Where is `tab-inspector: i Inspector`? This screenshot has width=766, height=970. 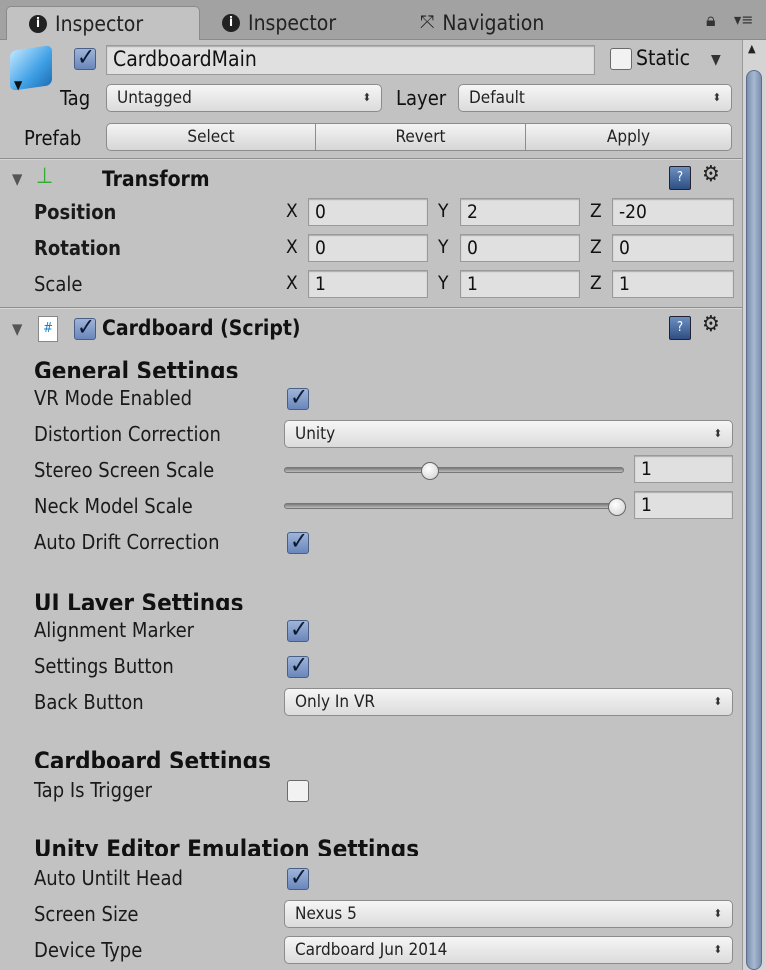
tab-inspector: i Inspector is located at coordinates (300, 23).